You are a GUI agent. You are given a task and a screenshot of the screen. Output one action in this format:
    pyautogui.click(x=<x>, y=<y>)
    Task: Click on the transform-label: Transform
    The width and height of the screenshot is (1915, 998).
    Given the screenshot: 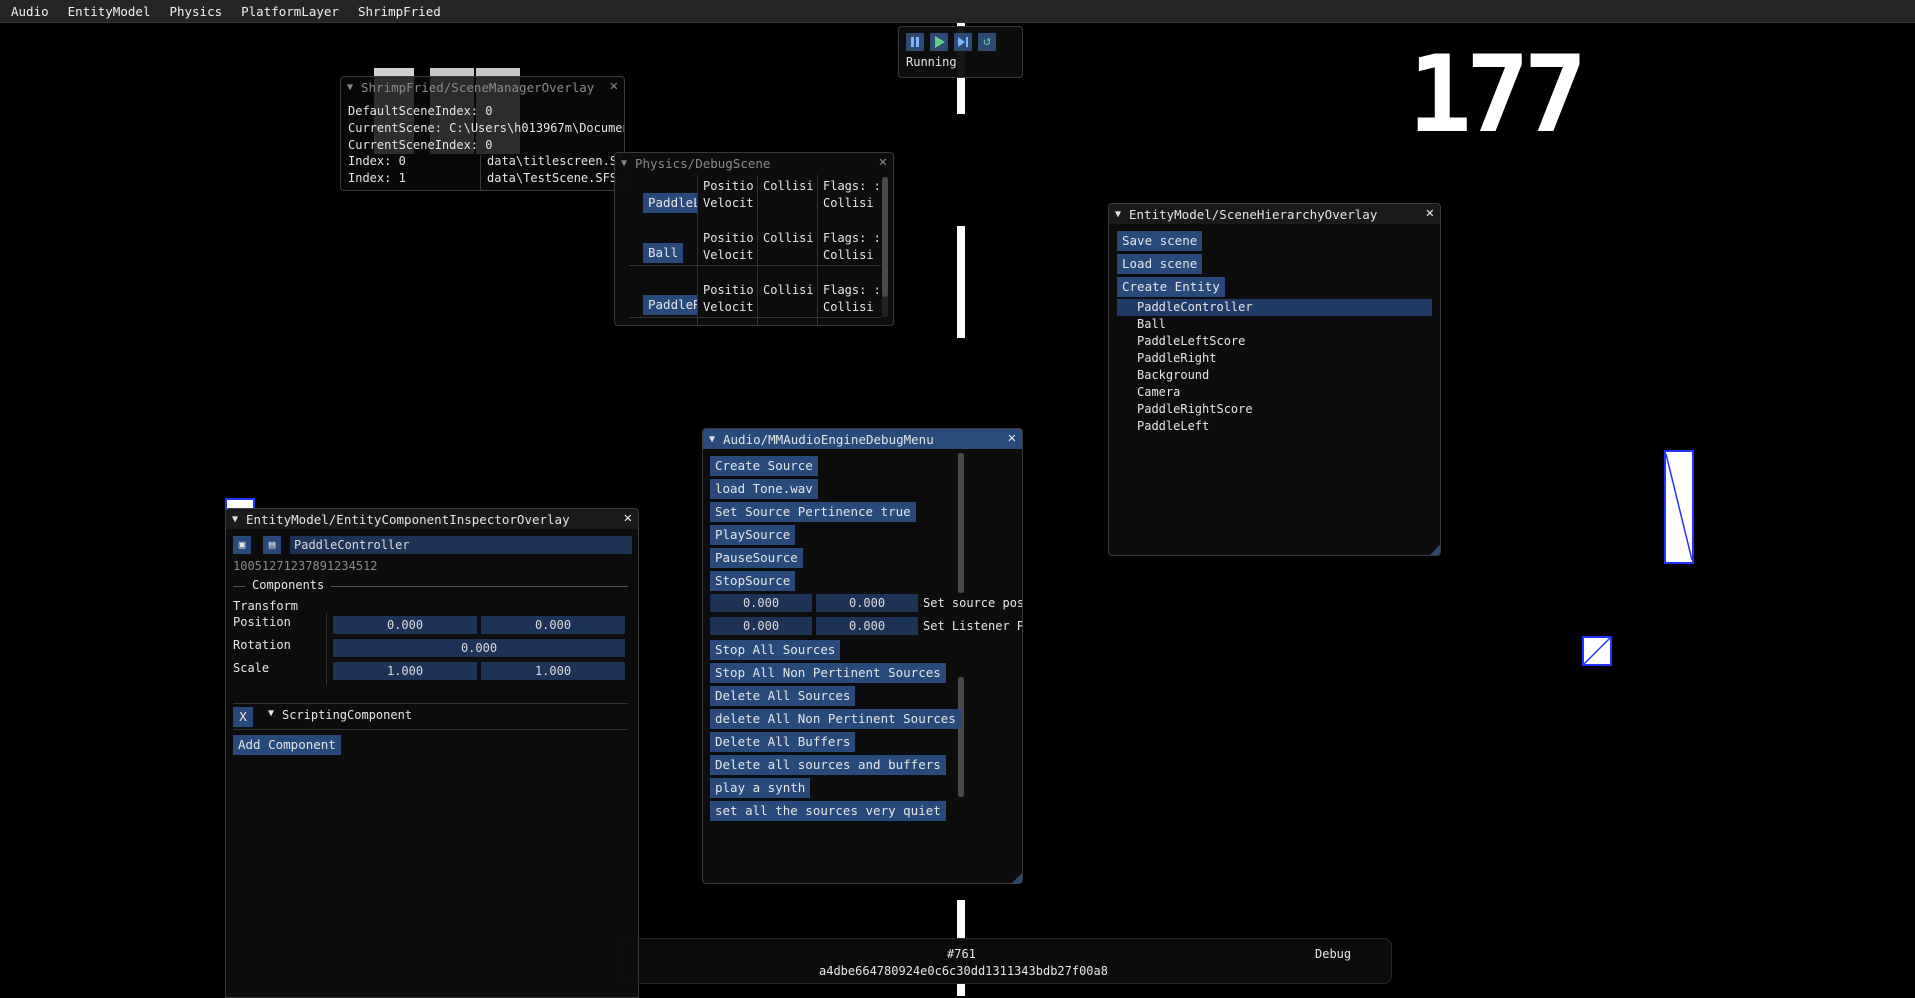 What is the action you would take?
    pyautogui.click(x=266, y=606)
    